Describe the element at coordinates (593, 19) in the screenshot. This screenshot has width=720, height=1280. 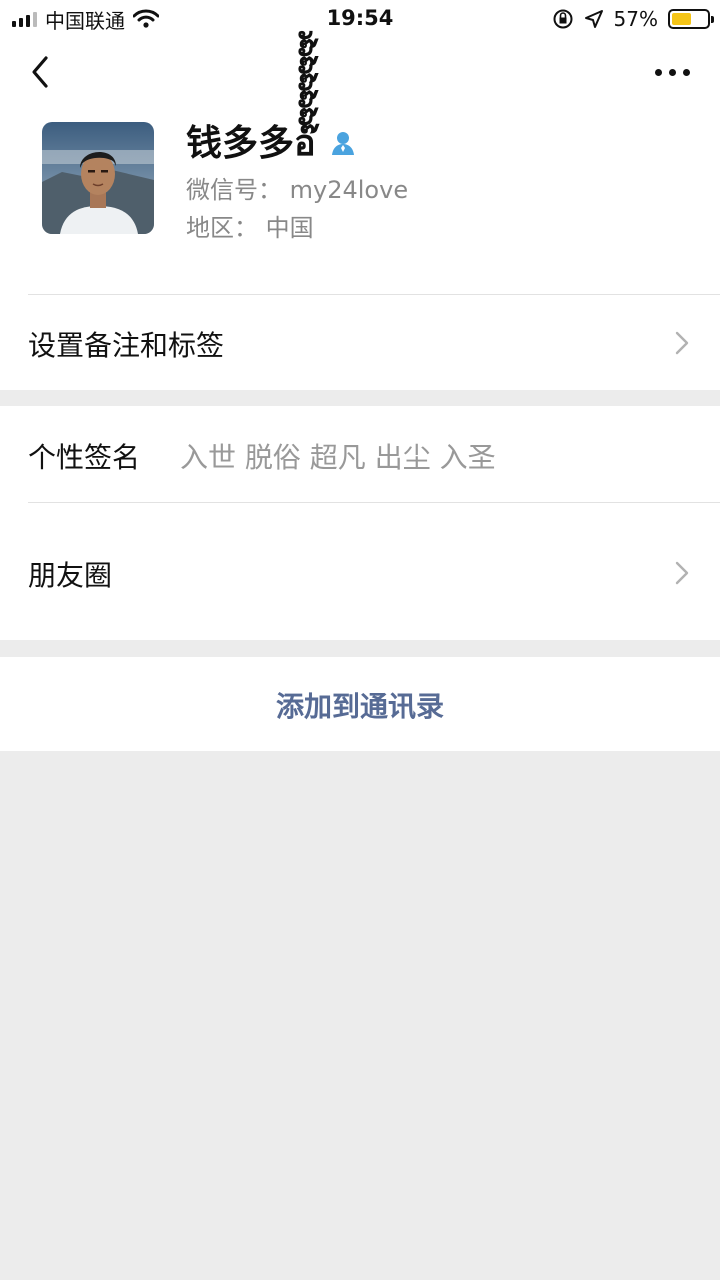
I see `location-icon` at that location.